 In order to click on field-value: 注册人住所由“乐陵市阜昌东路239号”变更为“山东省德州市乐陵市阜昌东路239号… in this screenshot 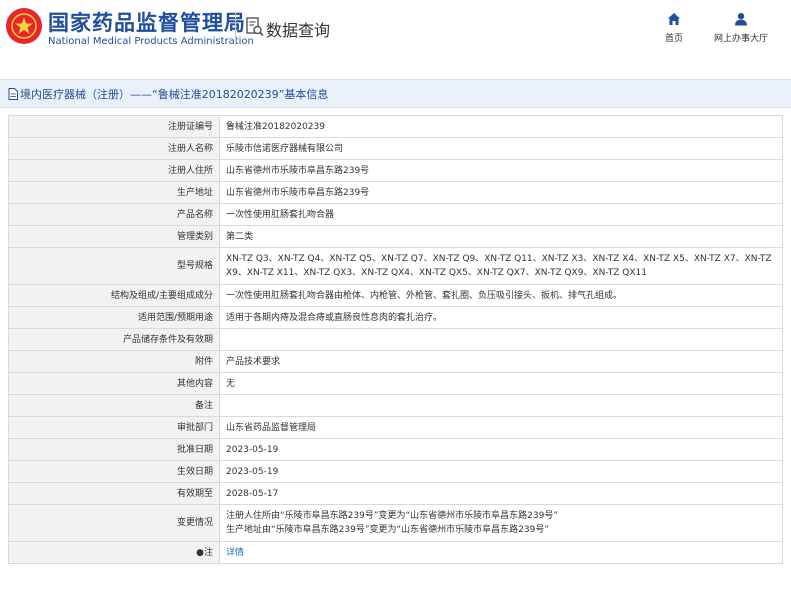, I will do `click(501, 523)`.